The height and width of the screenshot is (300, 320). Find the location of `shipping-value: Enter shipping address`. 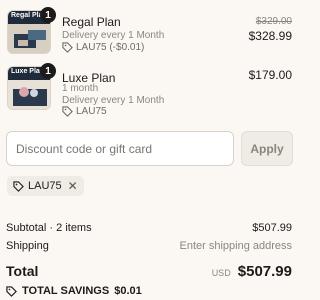

shipping-value: Enter shipping address is located at coordinates (235, 246).